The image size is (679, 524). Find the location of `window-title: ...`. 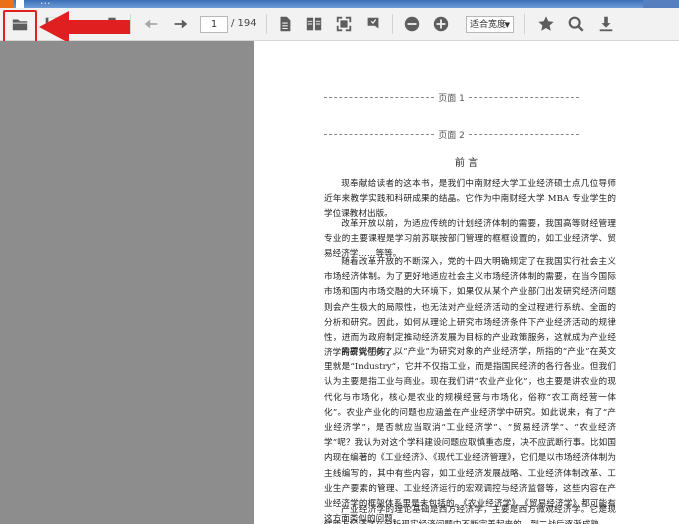

window-title: ... is located at coordinates (45, 3).